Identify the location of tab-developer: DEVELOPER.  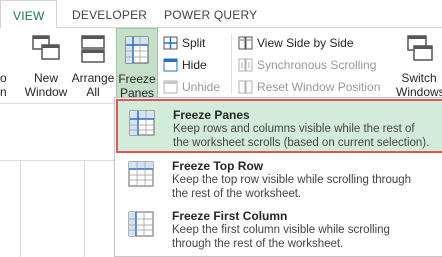
(109, 14).